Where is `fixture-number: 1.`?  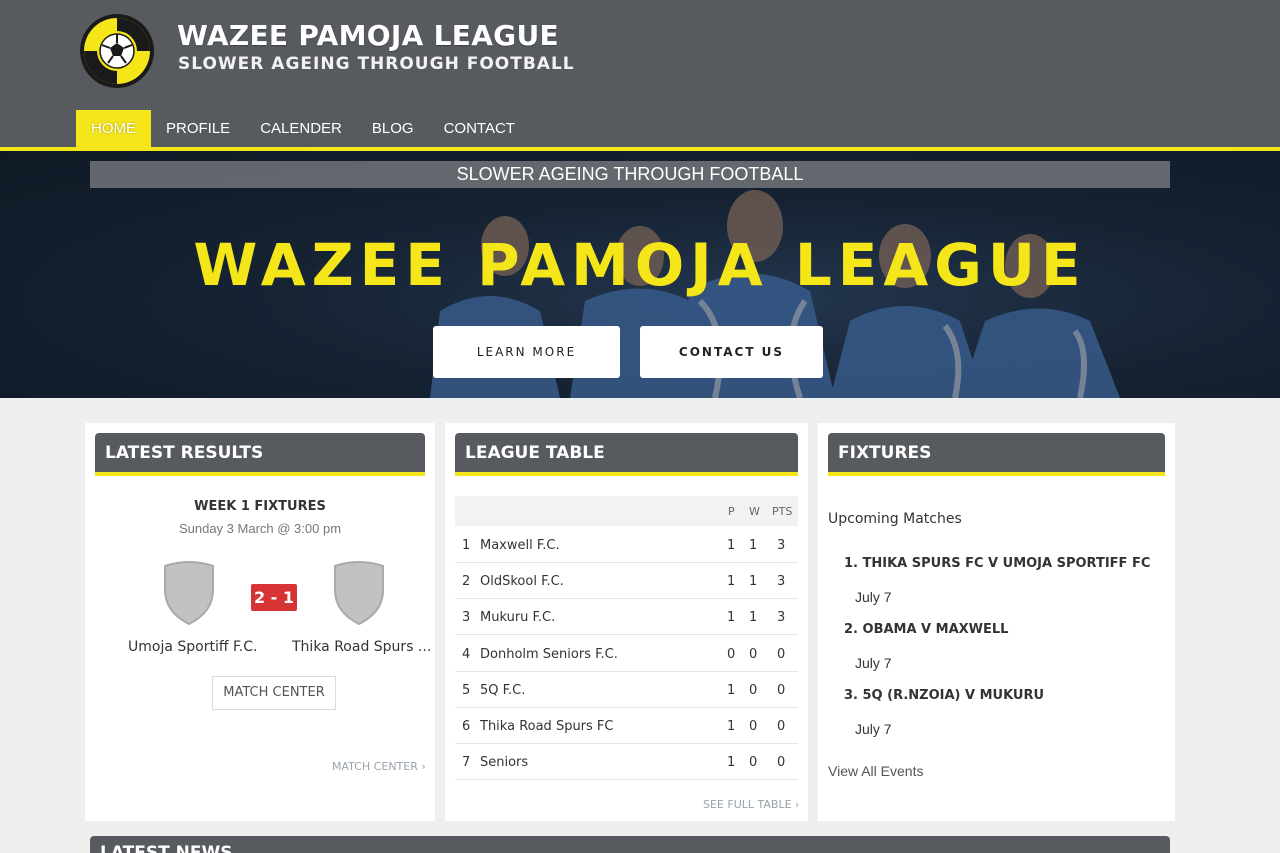
fixture-number: 1. is located at coordinates (851, 563).